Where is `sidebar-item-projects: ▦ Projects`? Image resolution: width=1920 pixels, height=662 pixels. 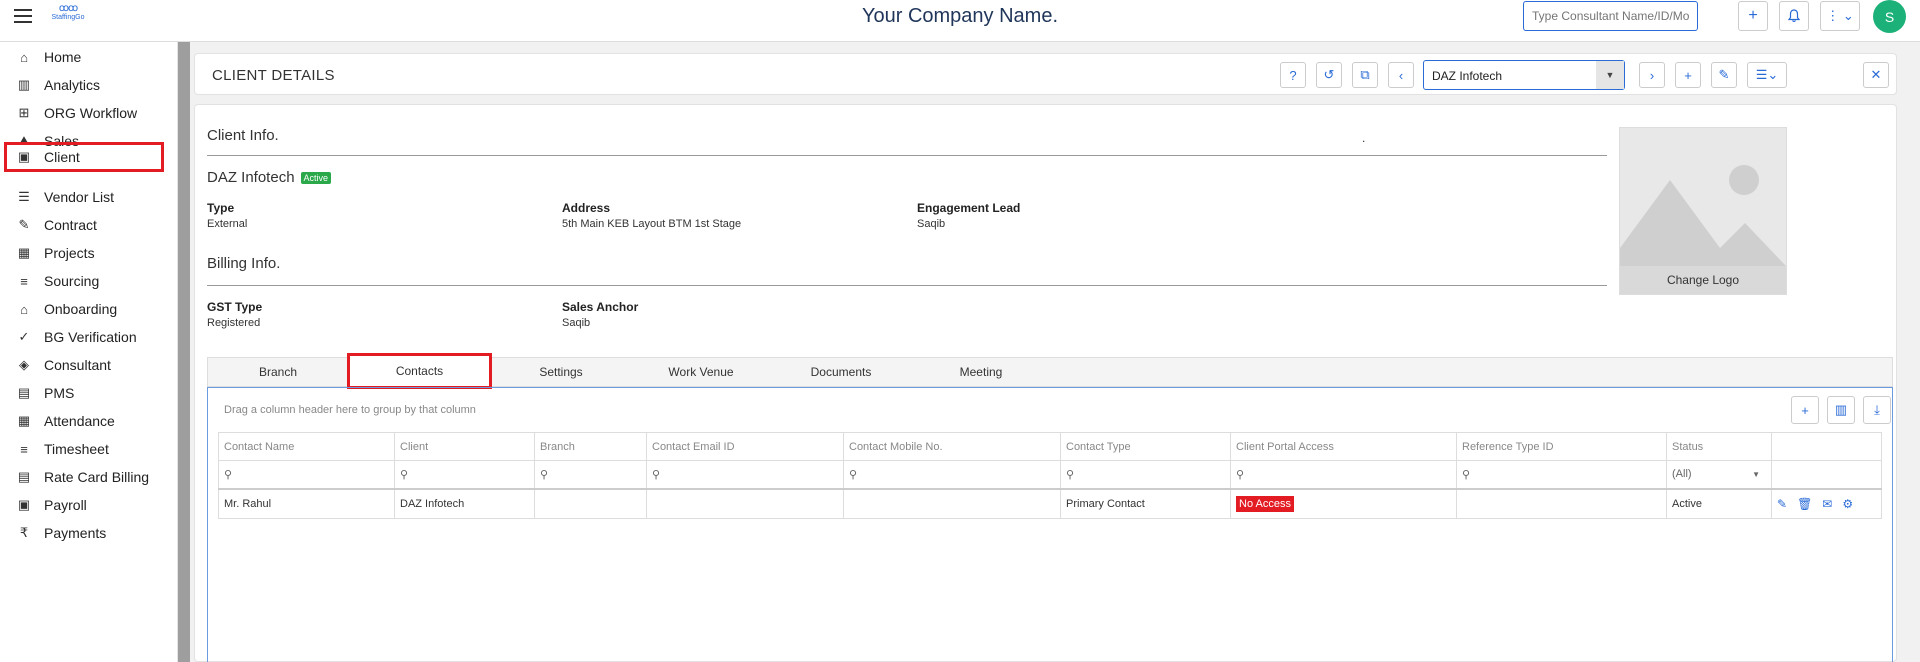 sidebar-item-projects: ▦ Projects is located at coordinates (89, 253).